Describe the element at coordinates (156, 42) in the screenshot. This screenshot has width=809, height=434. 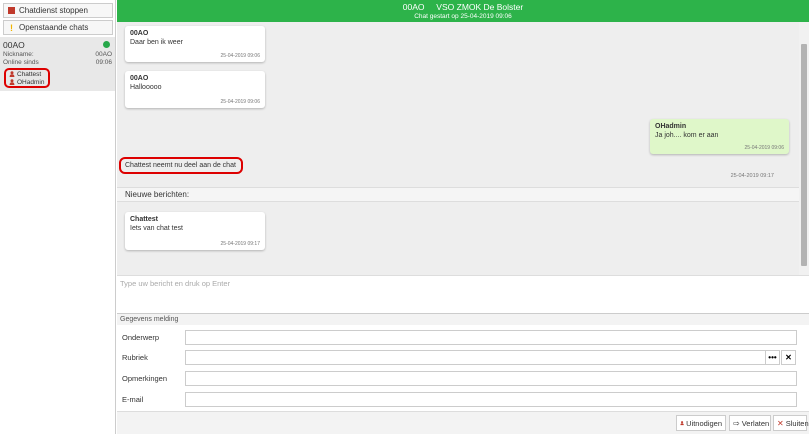
I see `message-text: Daar ben ik weer` at that location.